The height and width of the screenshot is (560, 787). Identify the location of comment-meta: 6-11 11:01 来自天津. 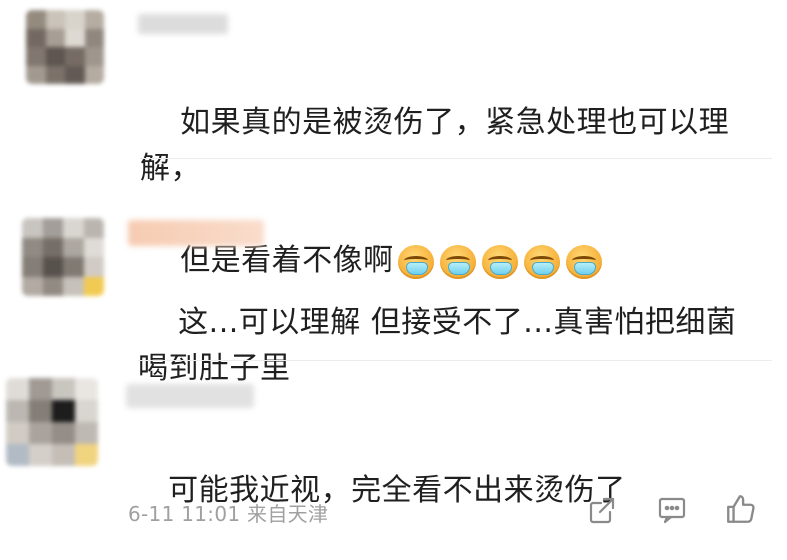
(228, 514).